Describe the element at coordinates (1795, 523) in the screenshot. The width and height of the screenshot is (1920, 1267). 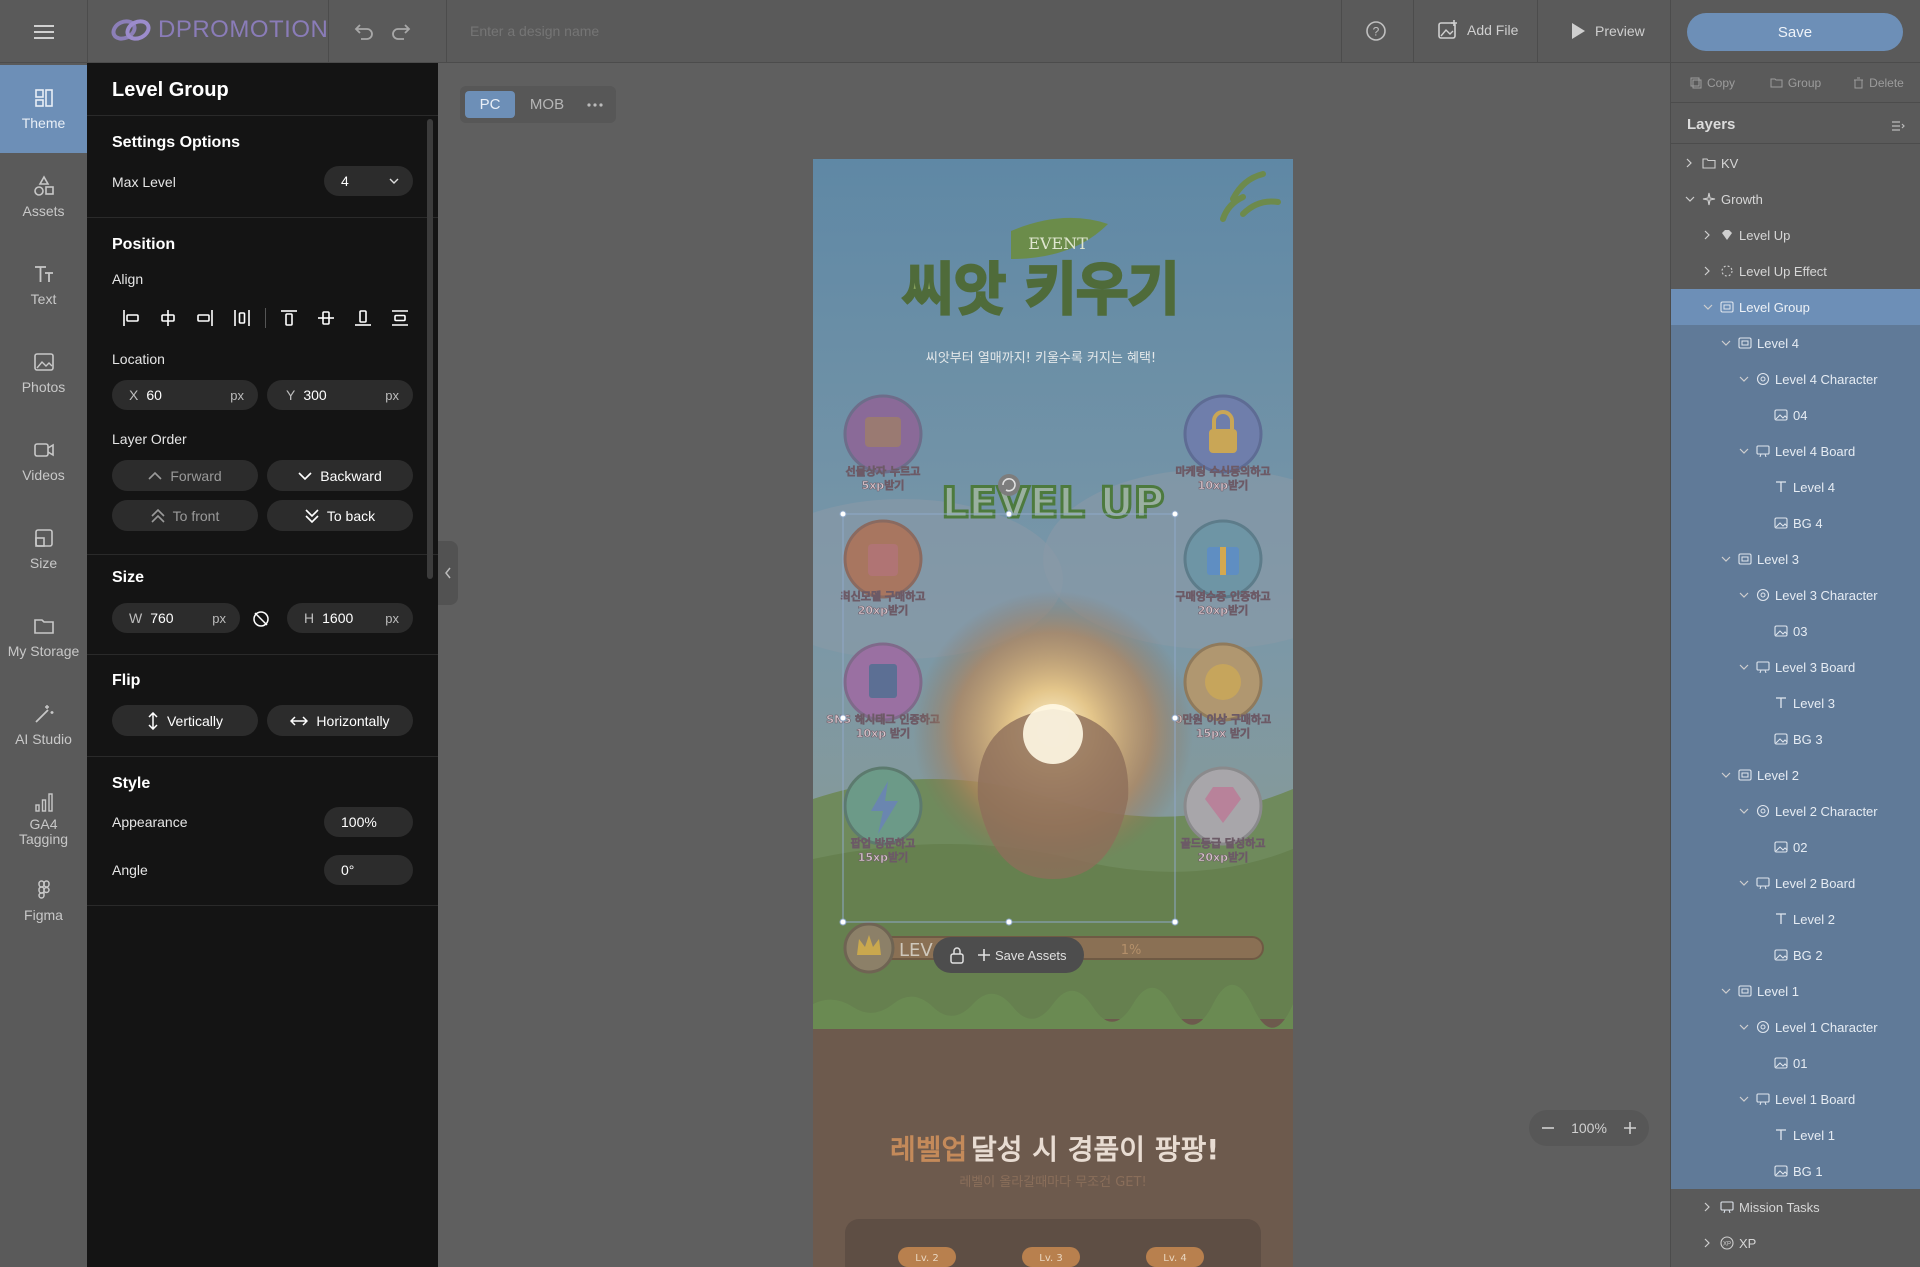
I see `layer-row: BG 4` at that location.